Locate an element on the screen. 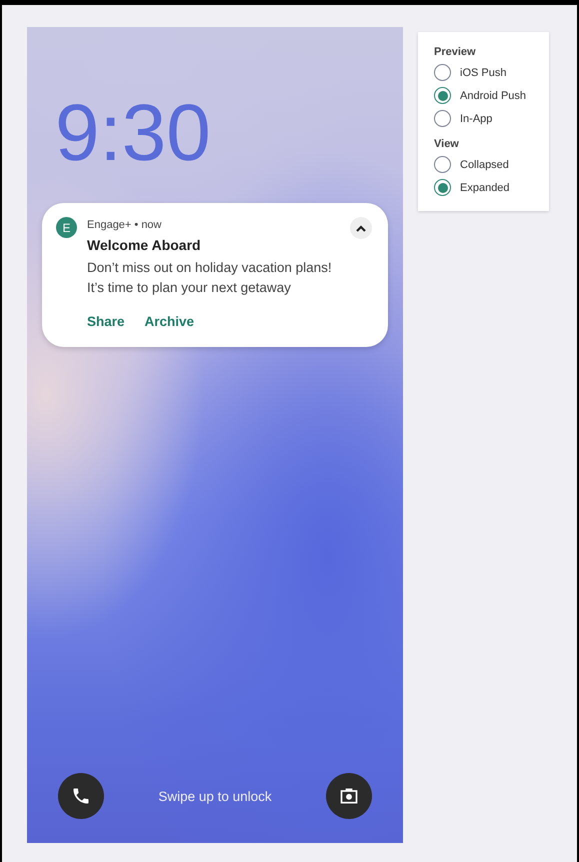 The image size is (579, 862). phone-button is located at coordinates (81, 796).